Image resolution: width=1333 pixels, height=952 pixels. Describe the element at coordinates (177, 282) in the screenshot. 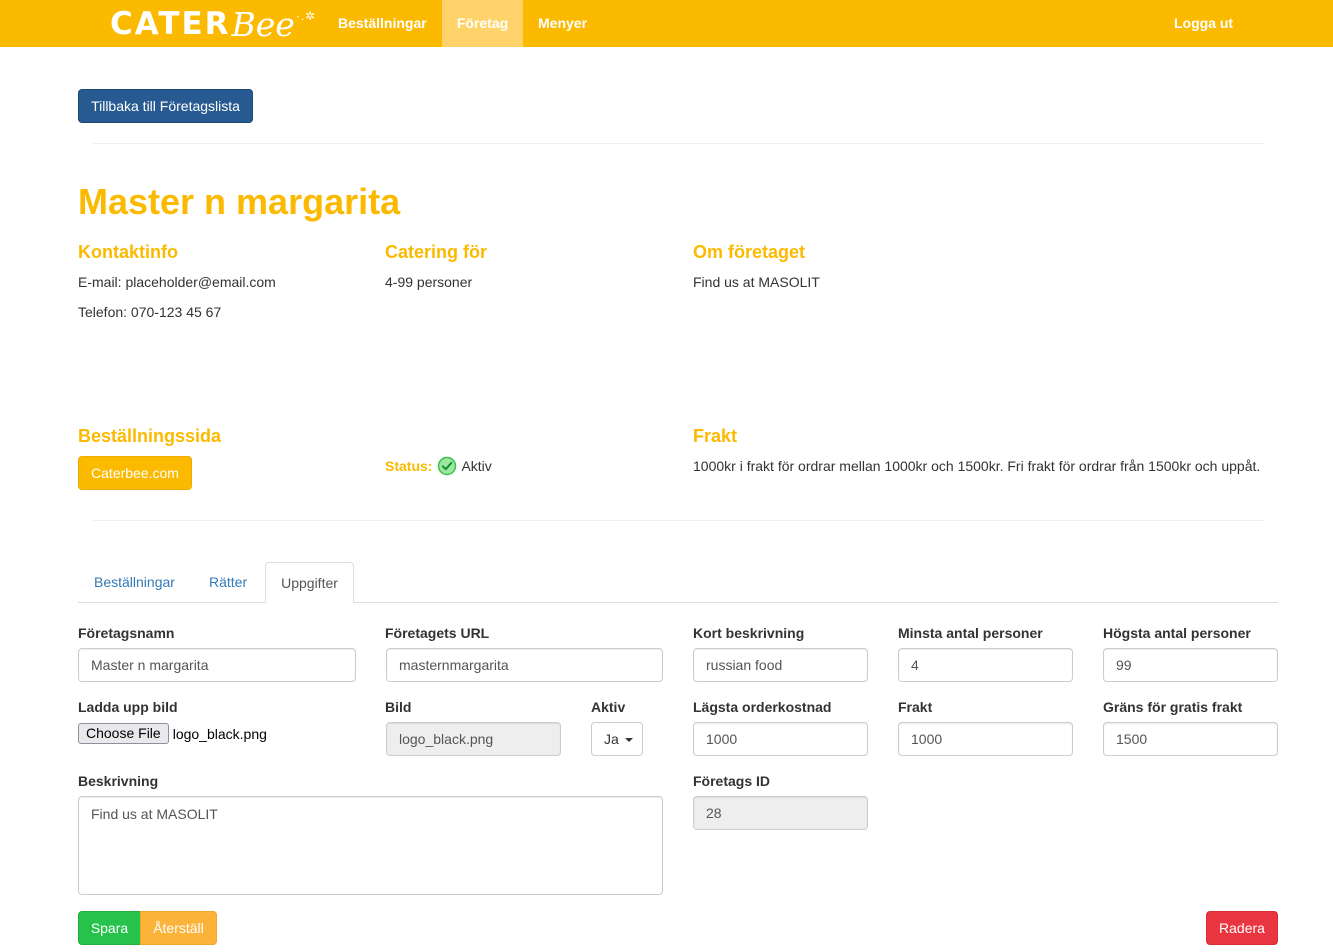

I see `contact-email: E-mail: placeholder@email.com` at that location.